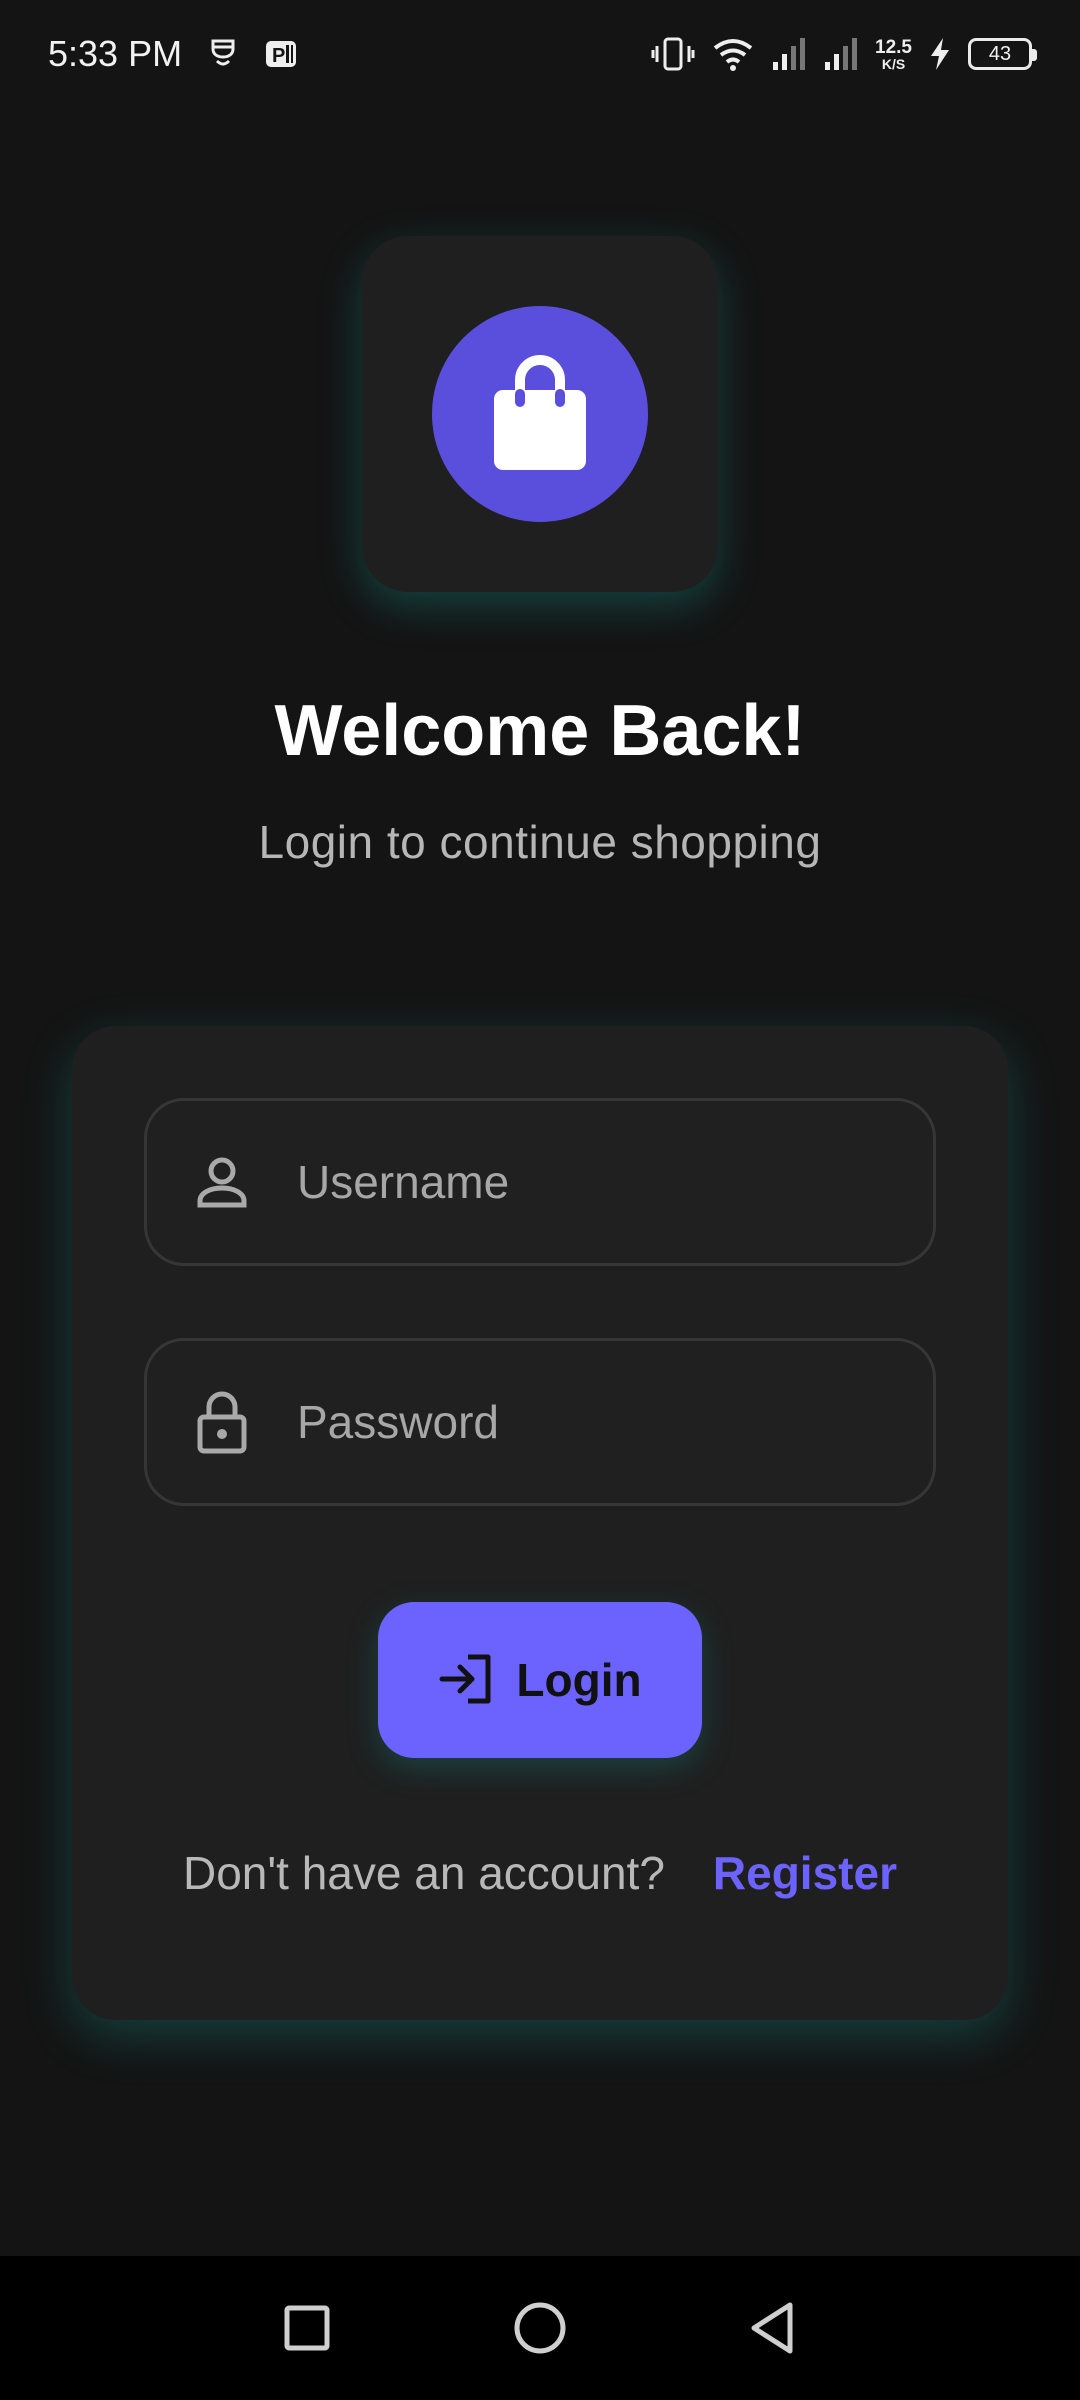 This screenshot has height=2400, width=1080. I want to click on network-speed: 12.5 K/S, so click(893, 54).